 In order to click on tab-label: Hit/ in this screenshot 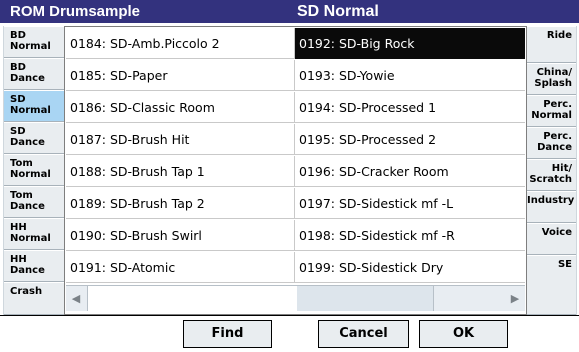, I will do `click(561, 168)`.